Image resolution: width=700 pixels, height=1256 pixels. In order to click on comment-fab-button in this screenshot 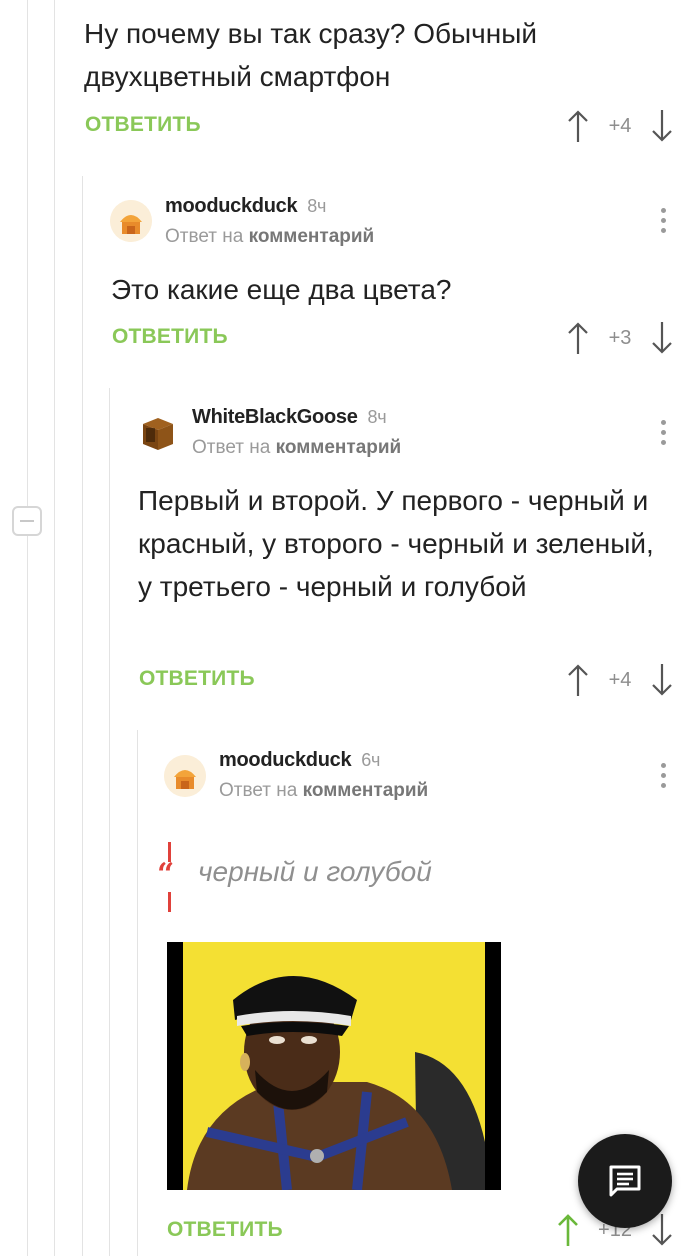, I will do `click(625, 1181)`.